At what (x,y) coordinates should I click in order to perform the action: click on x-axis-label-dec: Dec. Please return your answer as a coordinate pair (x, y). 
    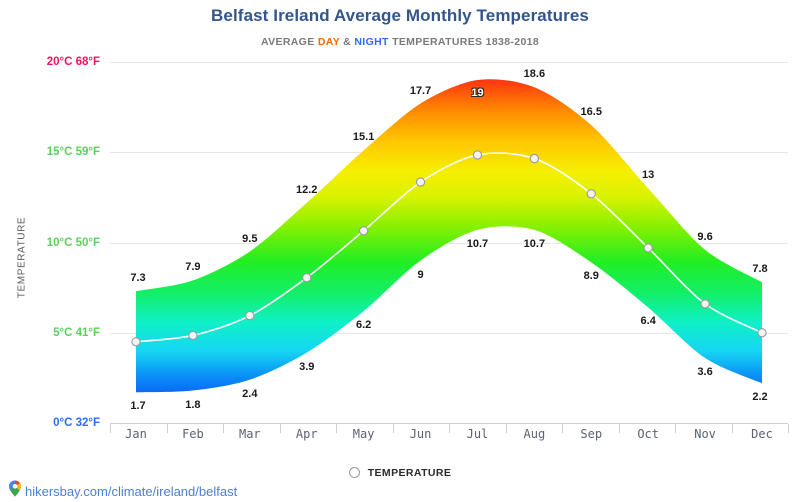
    Looking at the image, I should click on (762, 434).